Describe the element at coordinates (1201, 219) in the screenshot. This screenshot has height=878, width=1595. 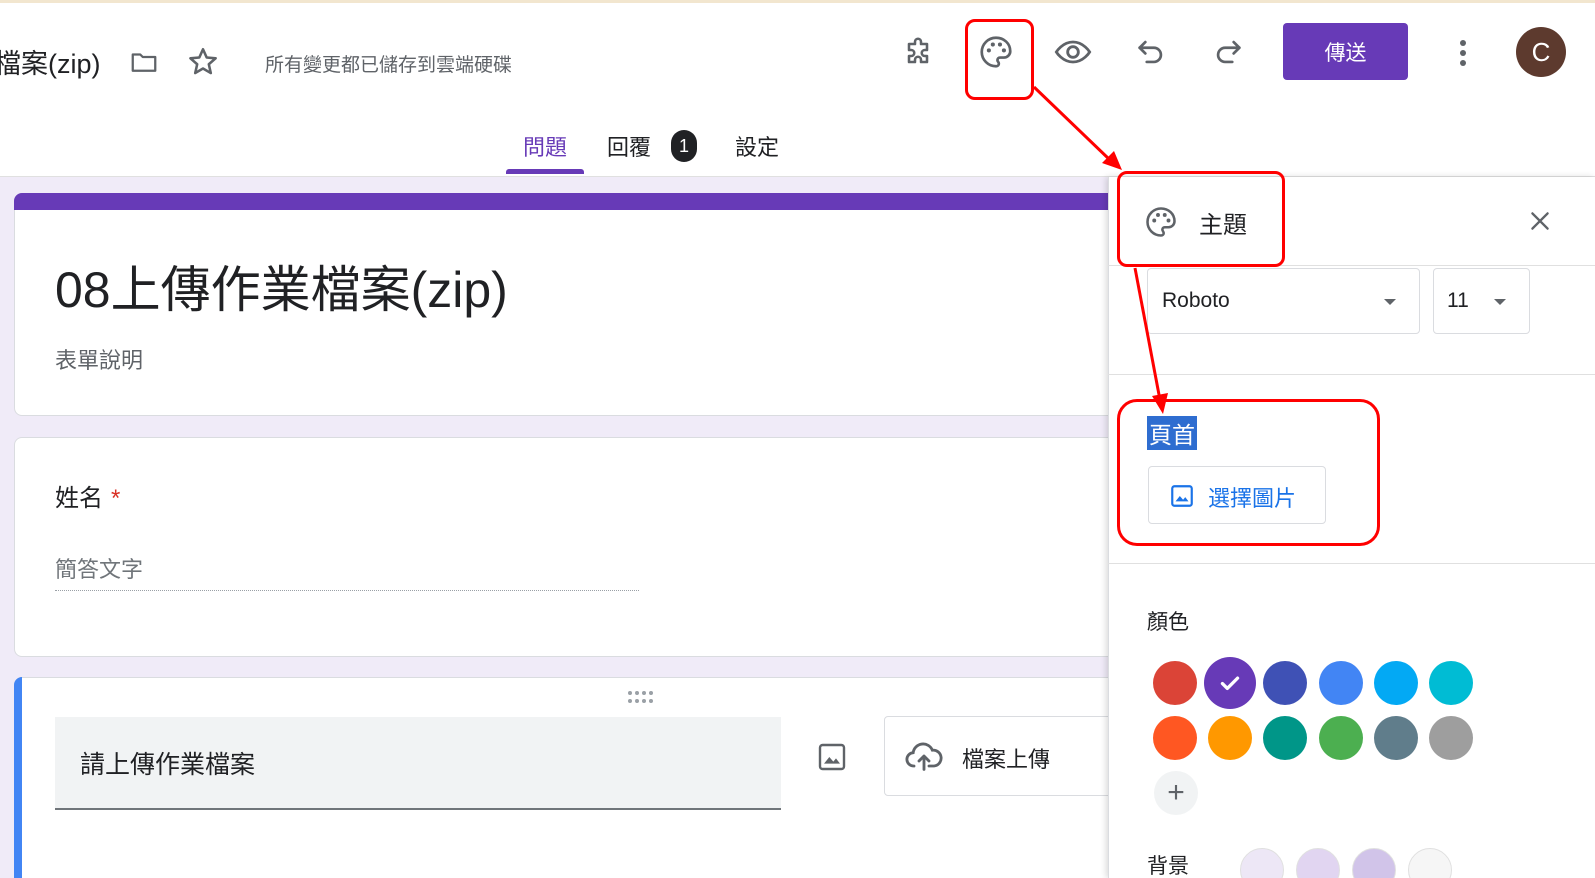
I see `annotation-box-theme-title` at that location.